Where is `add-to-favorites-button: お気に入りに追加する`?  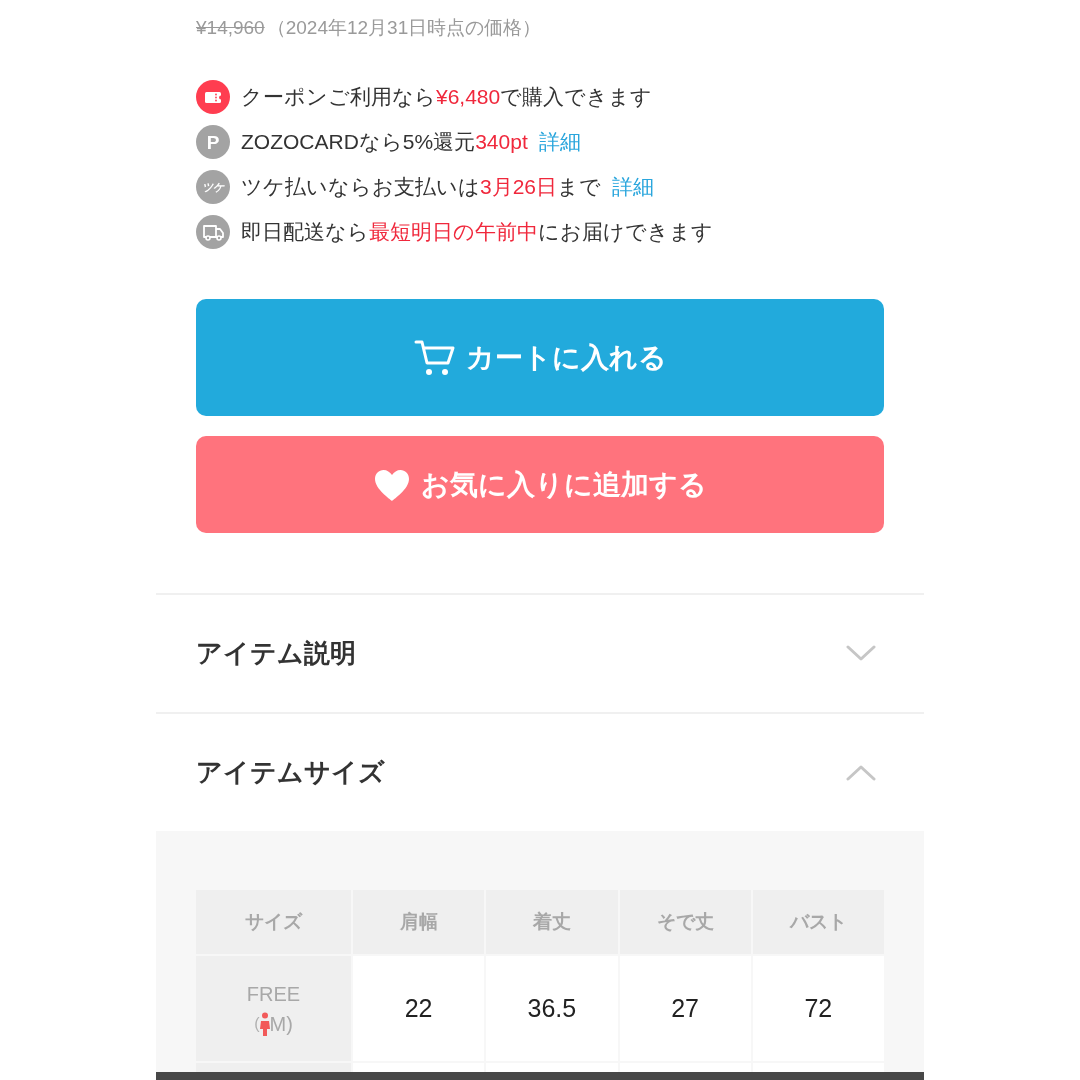
add-to-favorites-button: お気に入りに追加する is located at coordinates (540, 484).